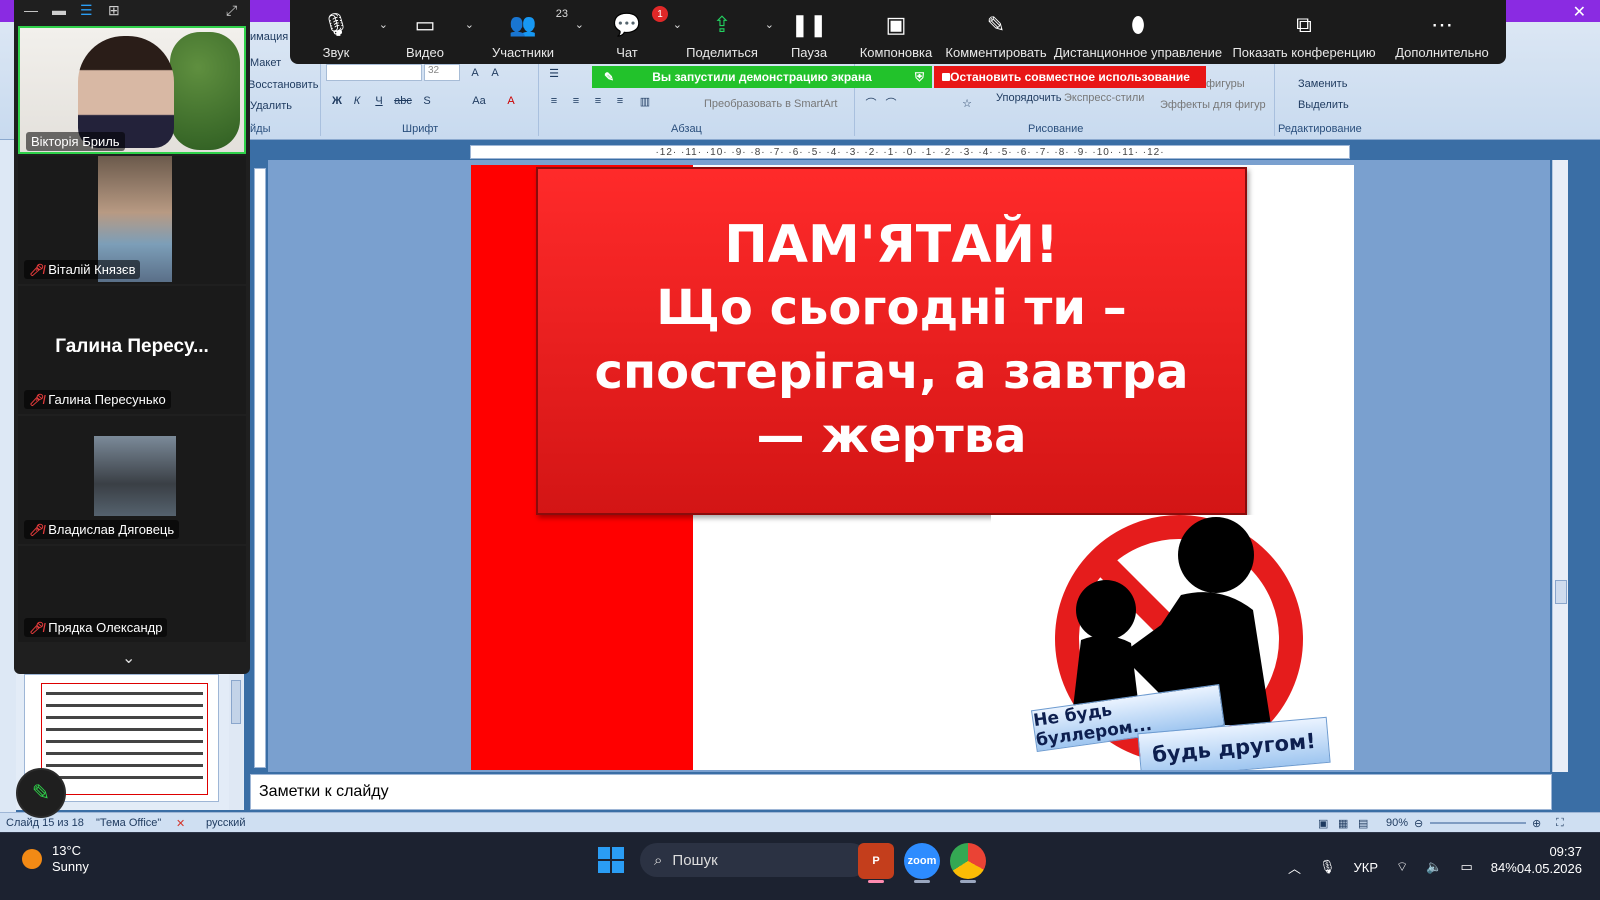 This screenshot has width=1600, height=900. Describe the element at coordinates (225, 823) in the screenshot. I see `language-indicator: русский` at that location.